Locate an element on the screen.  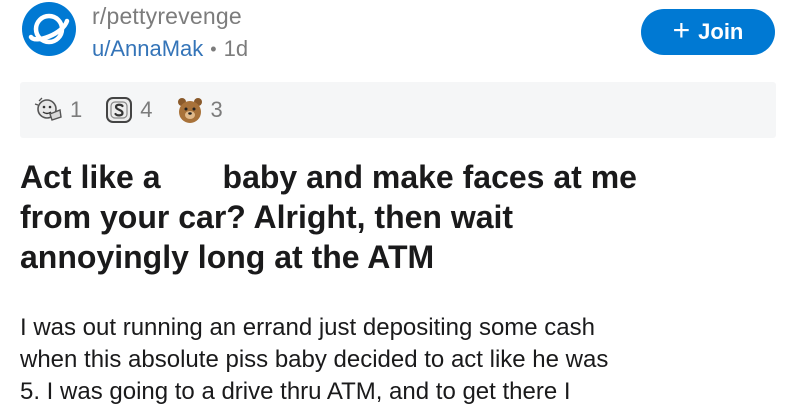
bear-award-icon is located at coordinates (189, 110).